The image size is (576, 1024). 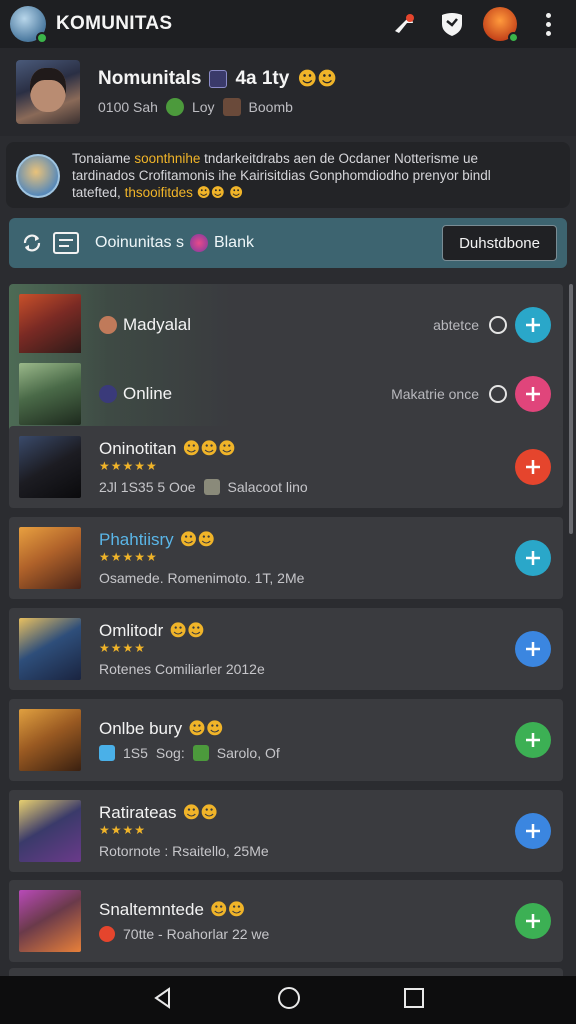 What do you see at coordinates (288, 24) in the screenshot?
I see `app-bar: KOMUNITAS` at bounding box center [288, 24].